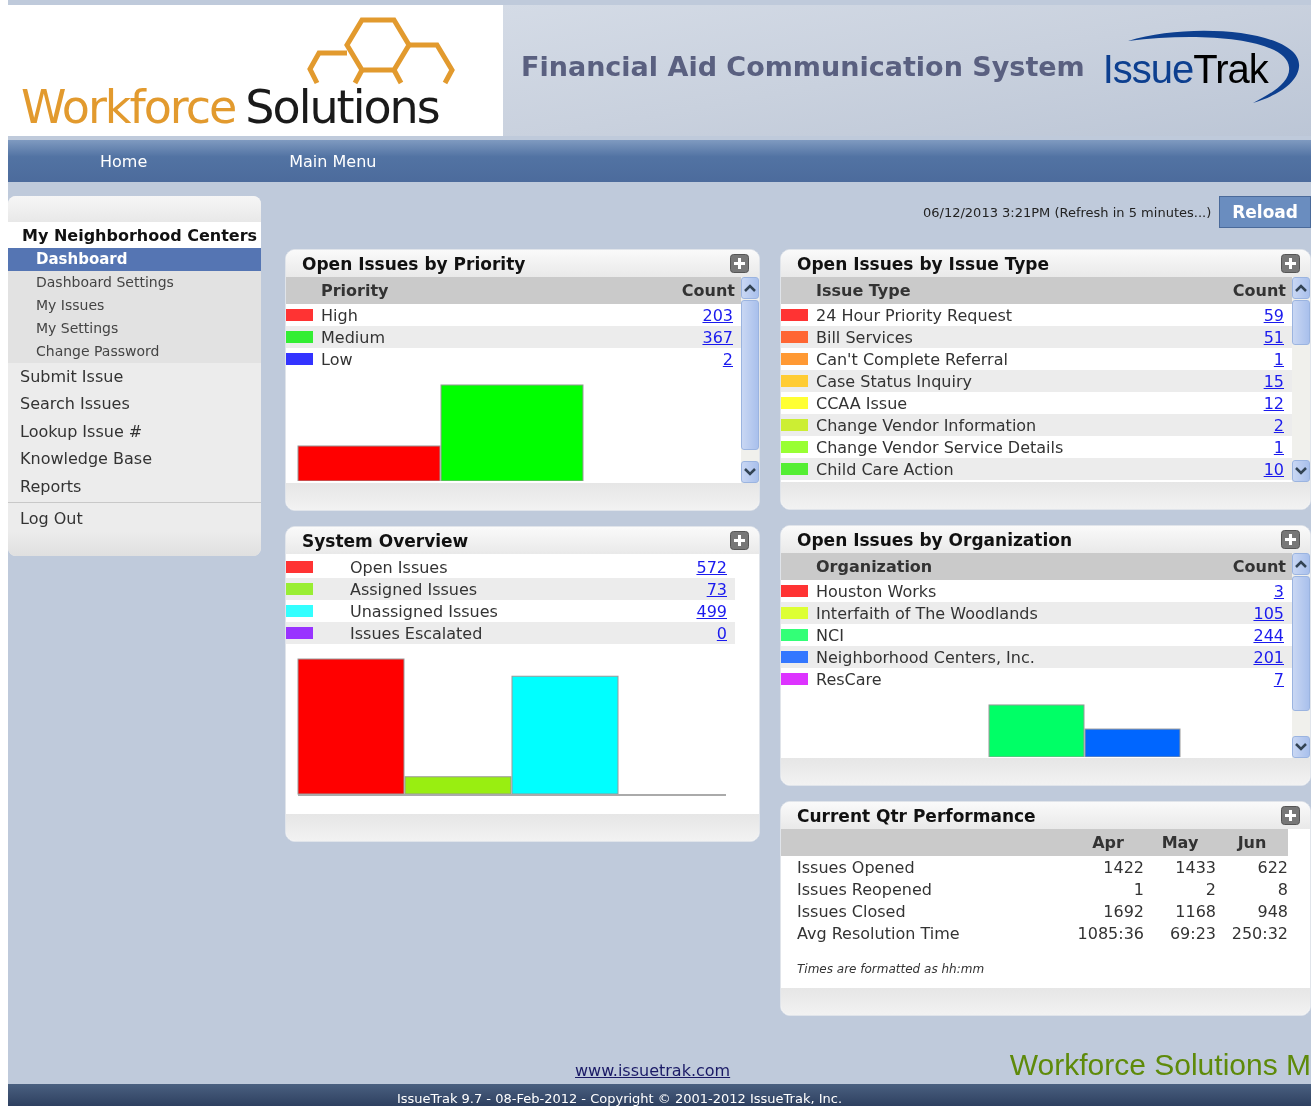  What do you see at coordinates (891, 968) in the screenshot?
I see `format-note: Times are formatted as hh:mm` at bounding box center [891, 968].